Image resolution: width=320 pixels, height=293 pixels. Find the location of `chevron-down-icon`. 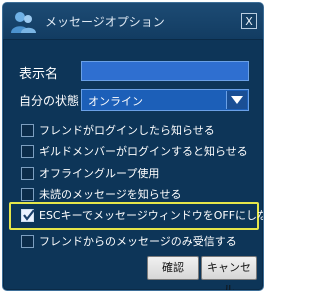

chevron-down-icon is located at coordinates (236, 100).